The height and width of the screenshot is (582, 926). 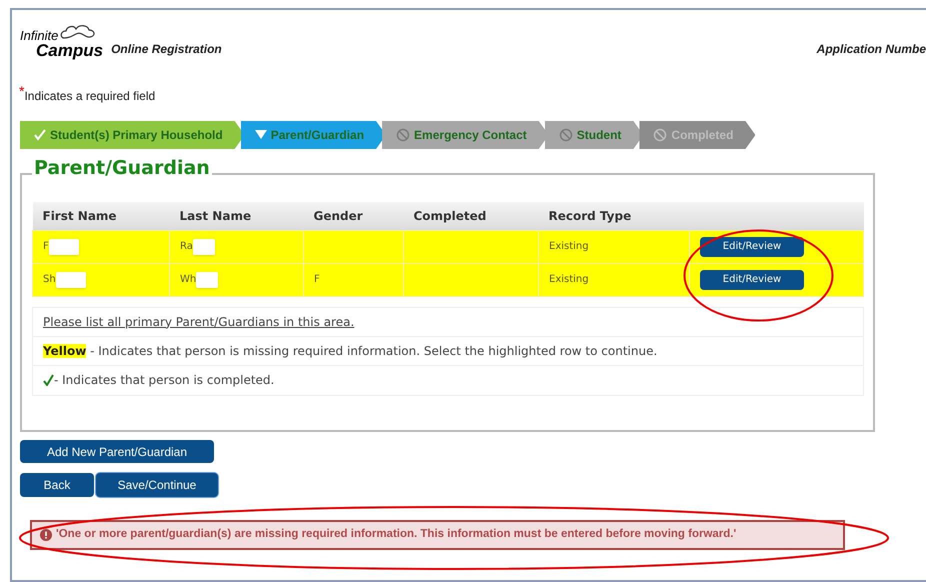 What do you see at coordinates (117, 451) in the screenshot?
I see `add-parent-button: Add New Parent/Guardian` at bounding box center [117, 451].